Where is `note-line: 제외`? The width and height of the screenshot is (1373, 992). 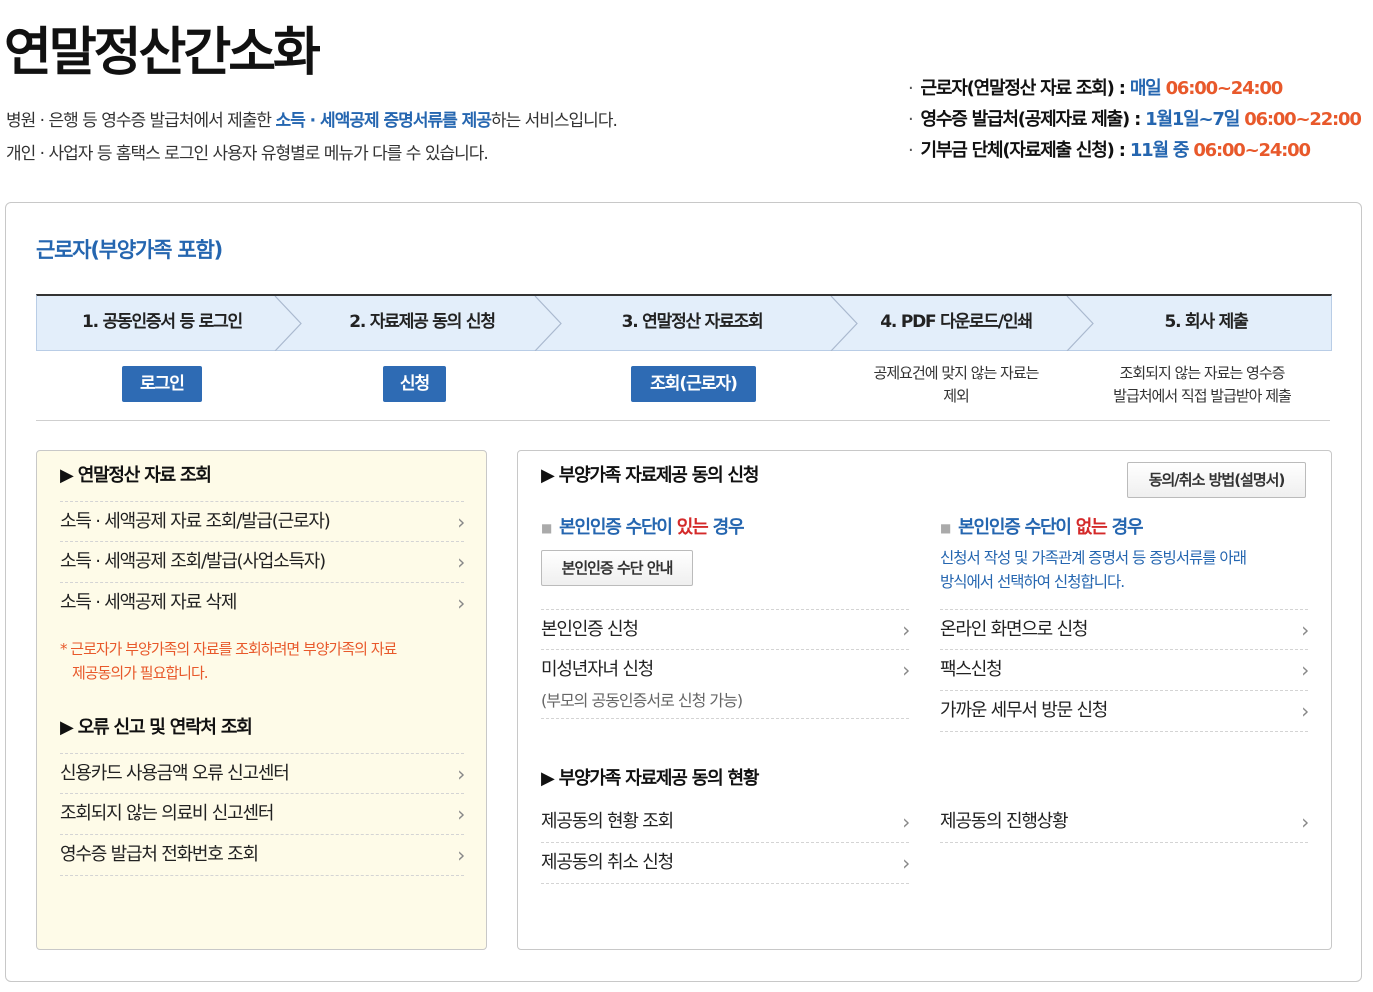
note-line: 제외 is located at coordinates (956, 396).